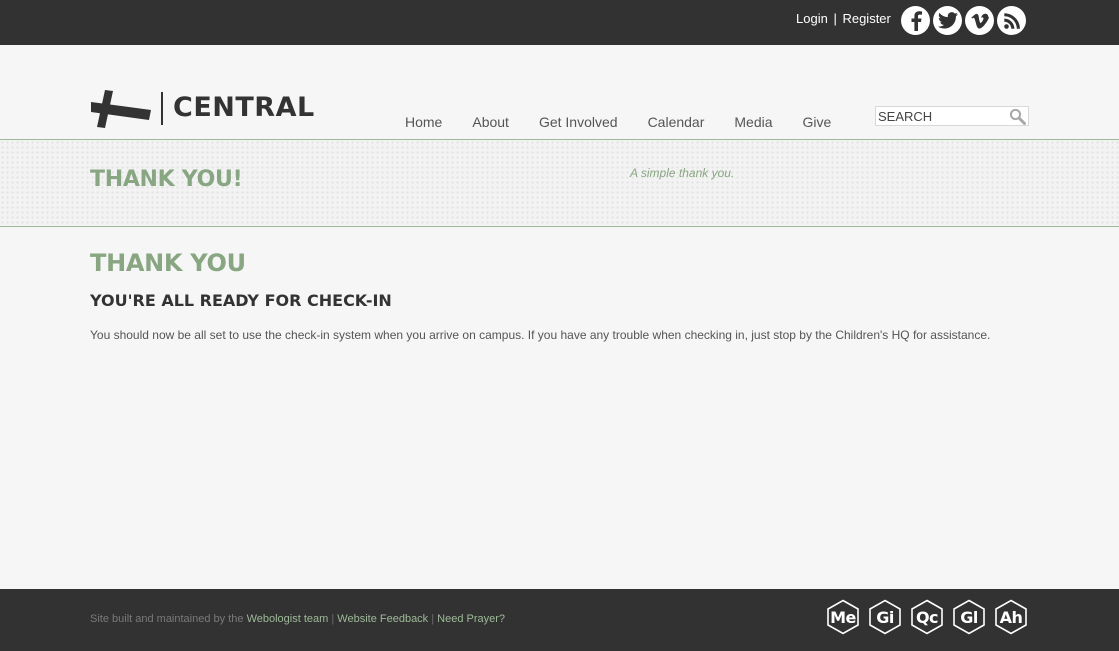  I want to click on footer-prefix: Site built and maintained by the, so click(167, 619).